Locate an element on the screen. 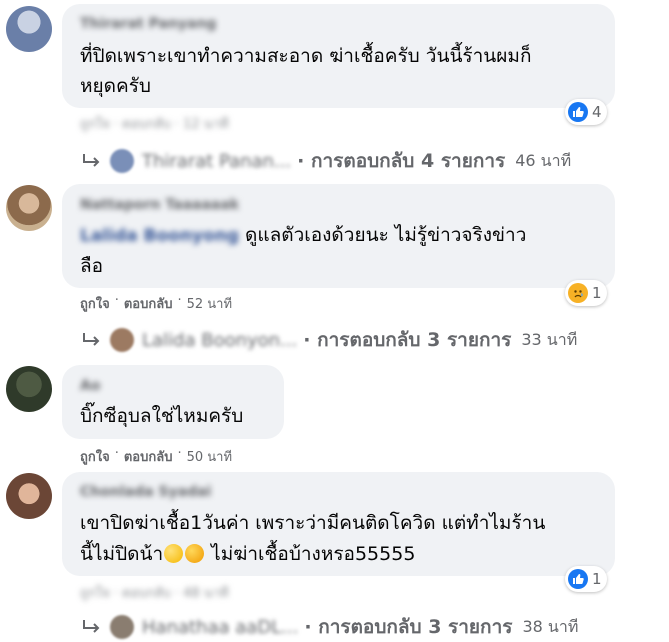 The image size is (669, 642). comment-author: Nattaporn Taaaaaak is located at coordinates (159, 205).